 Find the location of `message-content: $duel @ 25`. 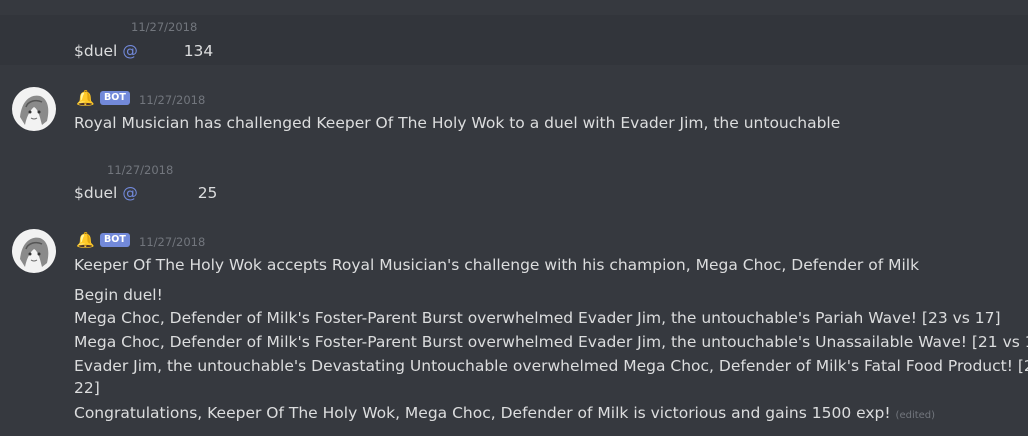

message-content: $duel @ 25 is located at coordinates (145, 193).